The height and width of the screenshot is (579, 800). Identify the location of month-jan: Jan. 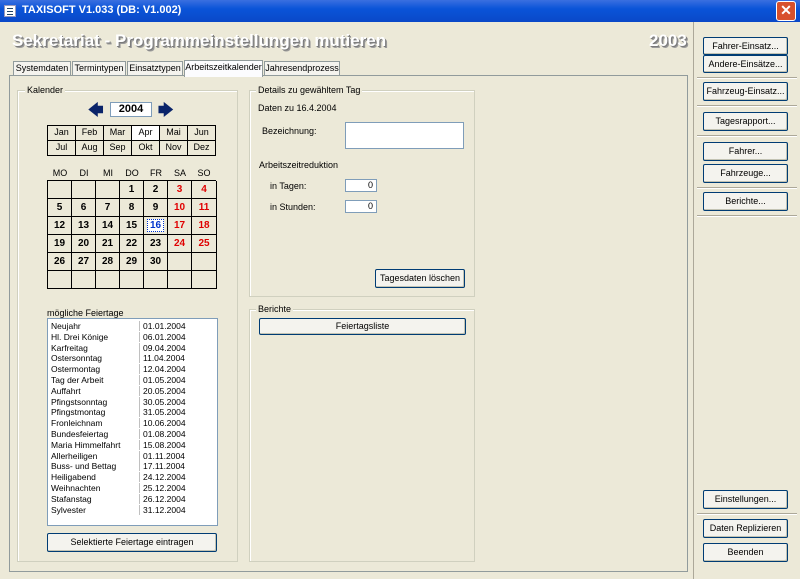
(62, 133).